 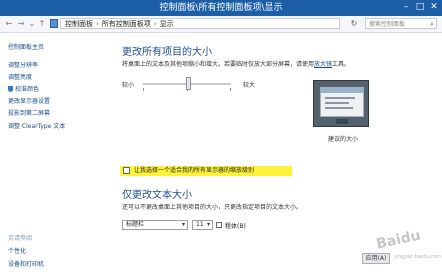 What do you see at coordinates (420, 7) in the screenshot?
I see `maximize-icon: □` at bounding box center [420, 7].